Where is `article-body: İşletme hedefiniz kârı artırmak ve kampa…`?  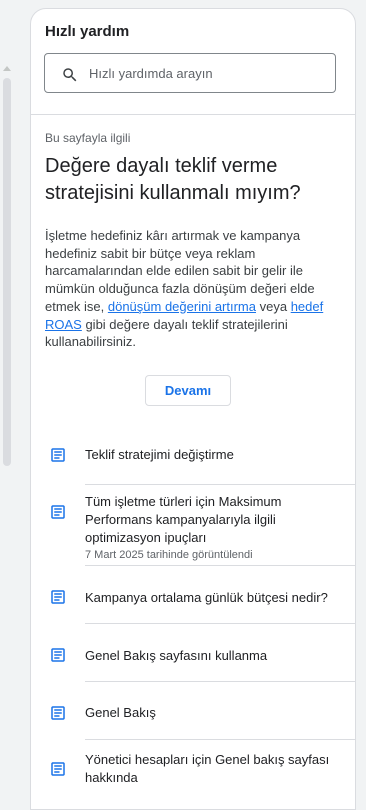
article-body: İşletme hedefiniz kârı artırmak ve kampa… is located at coordinates (190, 289).